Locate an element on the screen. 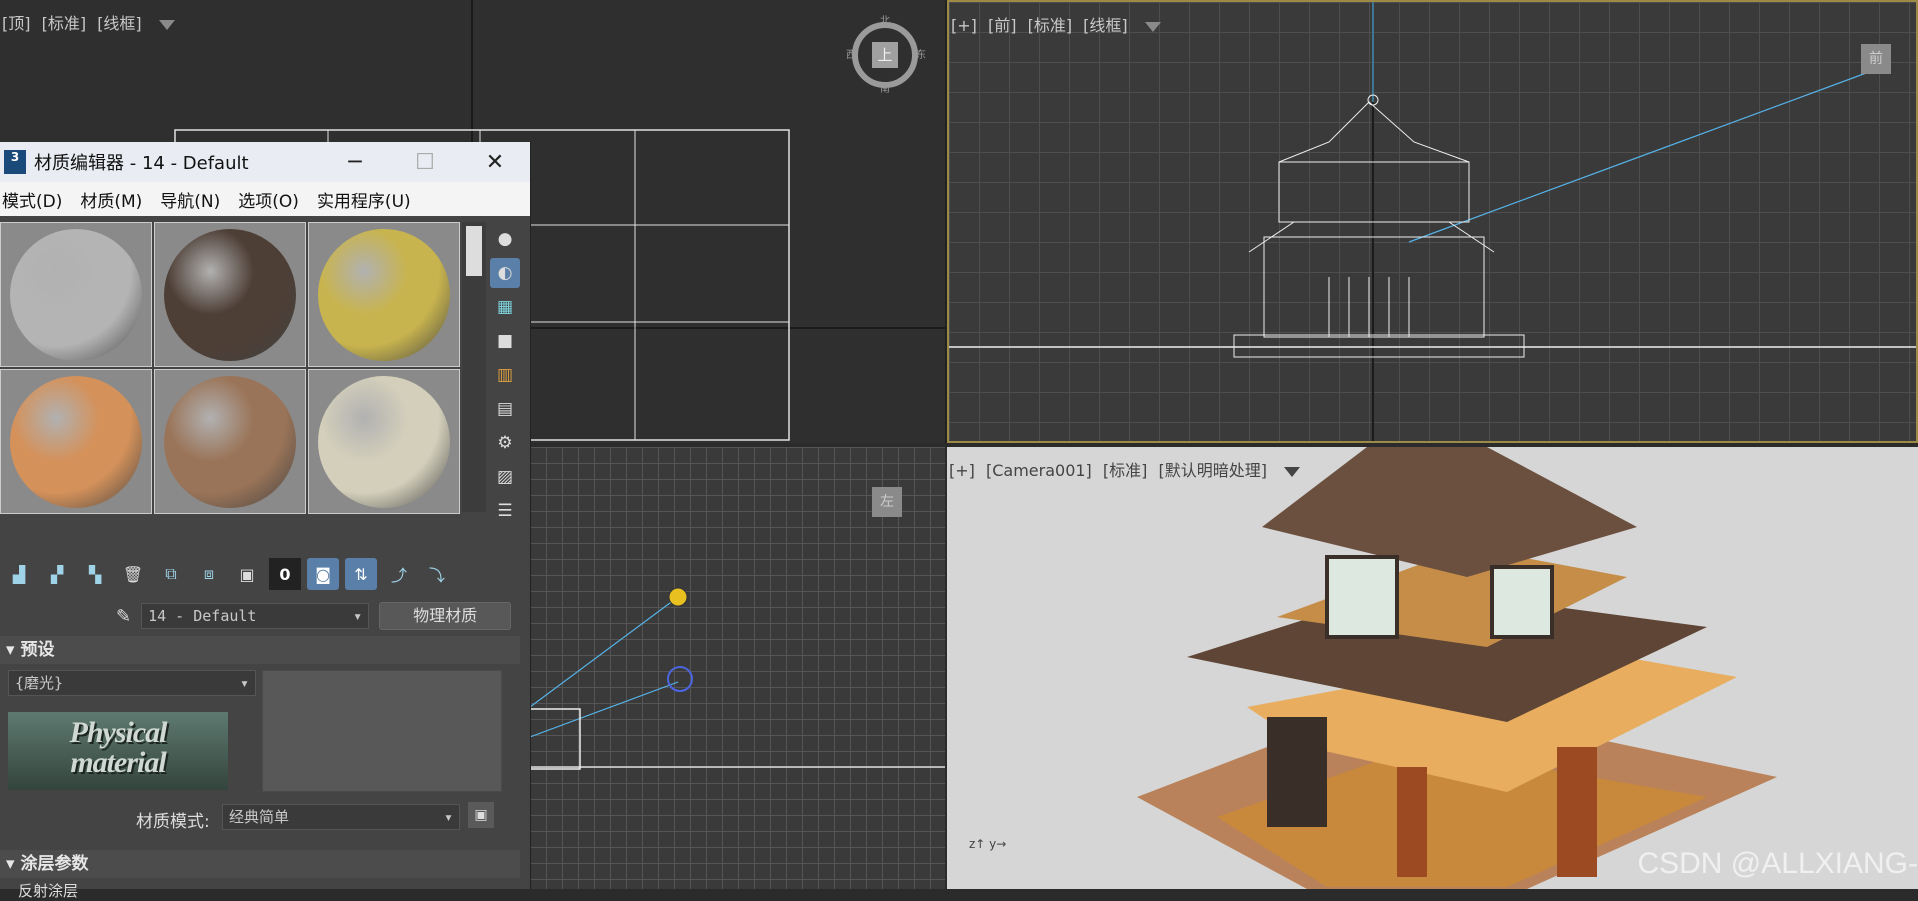 Image resolution: width=1918 pixels, height=901 pixels. window-title: 材质编辑器 - 14 - Default is located at coordinates (141, 163).